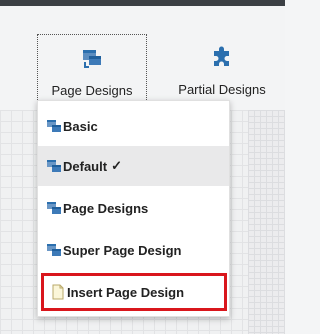  I want to click on blank-page-icon, so click(57, 292).